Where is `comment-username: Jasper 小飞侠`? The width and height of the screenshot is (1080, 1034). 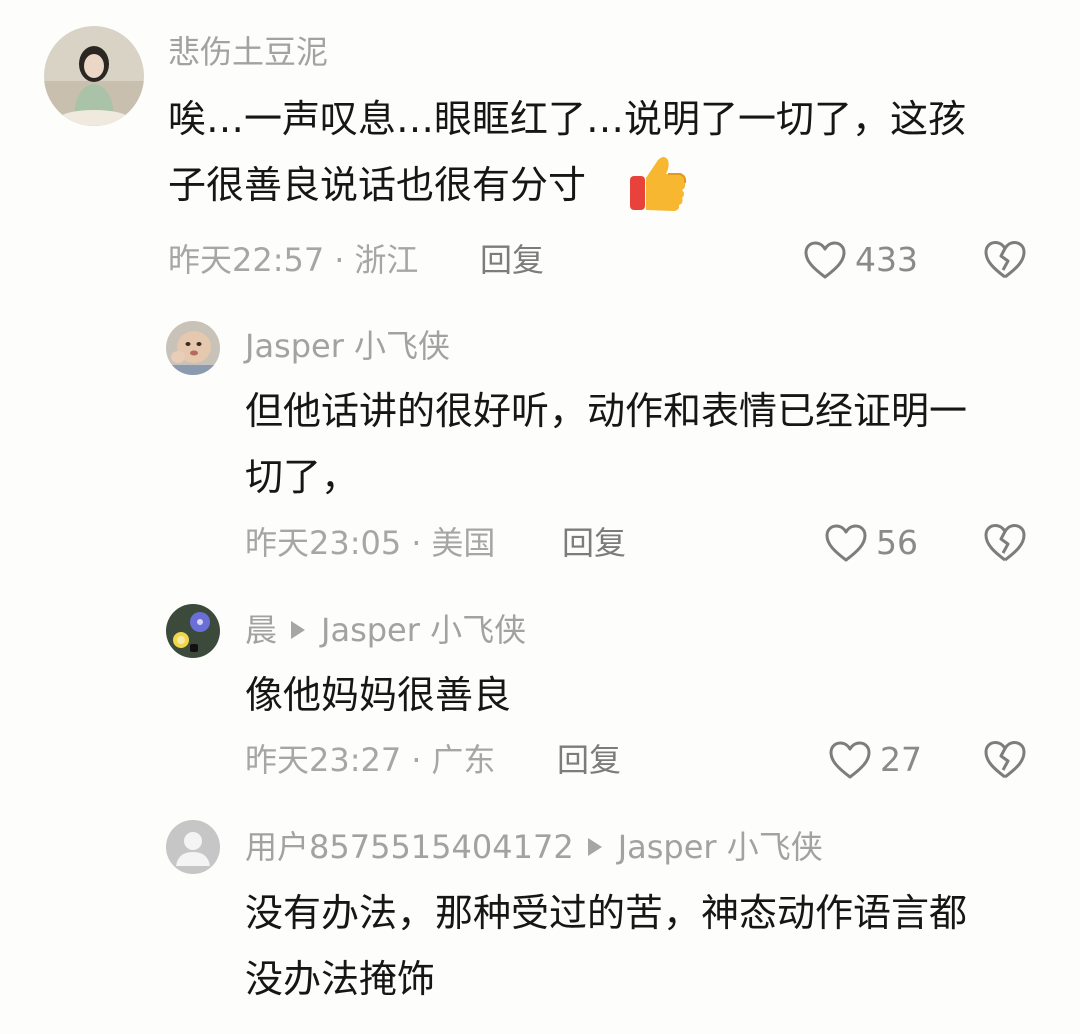 comment-username: Jasper 小飞侠 is located at coordinates (347, 346).